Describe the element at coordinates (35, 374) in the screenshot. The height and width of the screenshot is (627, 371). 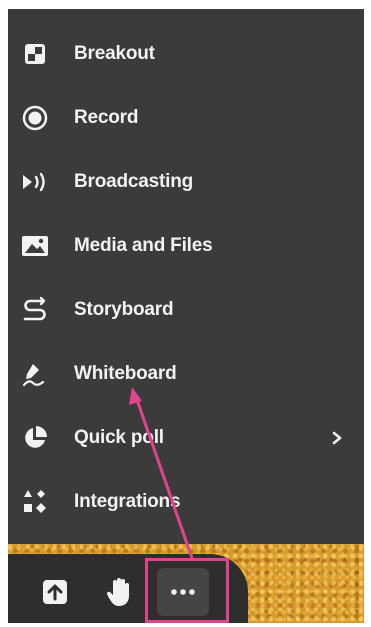
I see `pen-icon` at that location.